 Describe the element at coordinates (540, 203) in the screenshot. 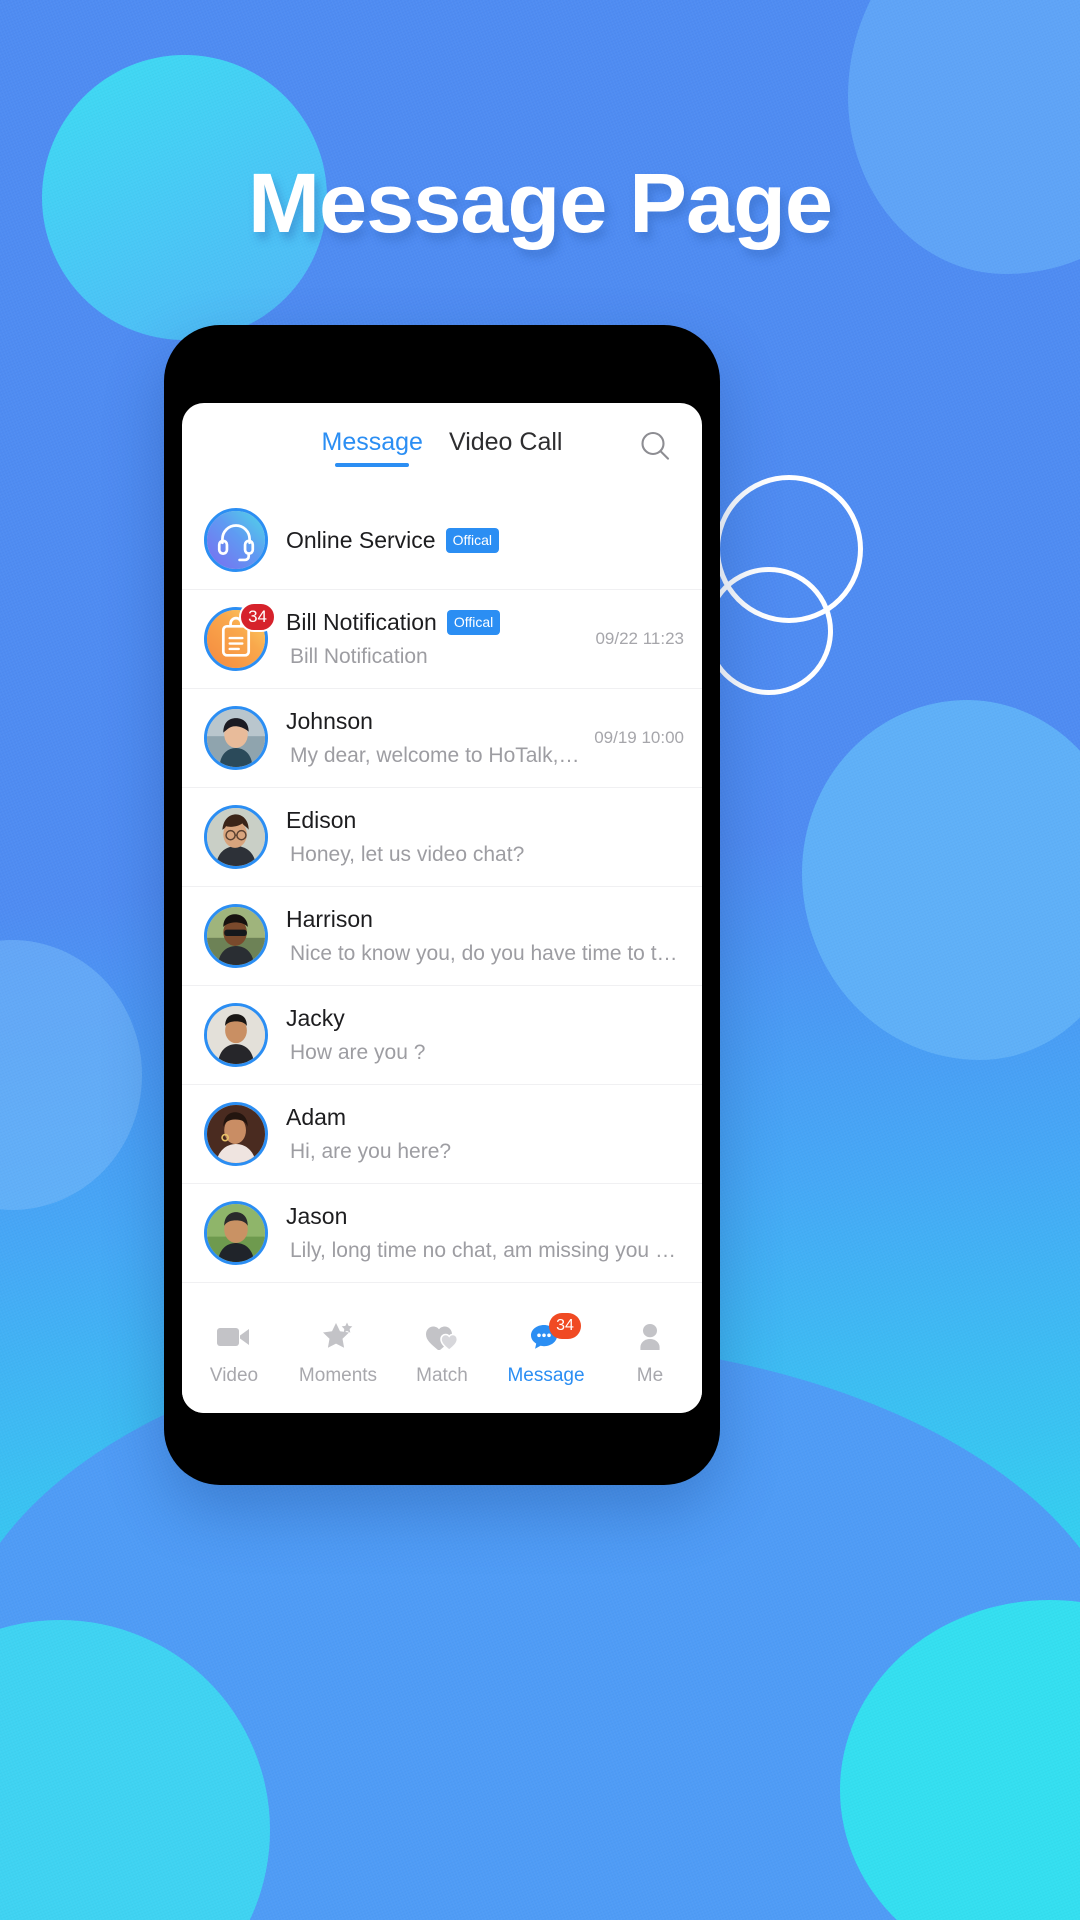

I see `page-title: Message Page` at that location.